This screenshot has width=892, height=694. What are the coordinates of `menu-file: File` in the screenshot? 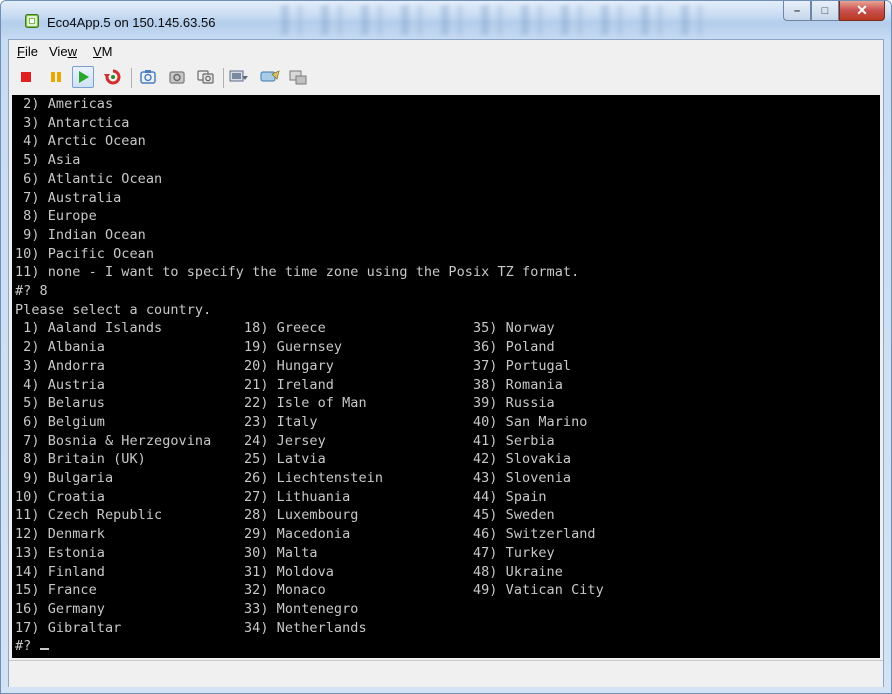 It's located at (27, 51).